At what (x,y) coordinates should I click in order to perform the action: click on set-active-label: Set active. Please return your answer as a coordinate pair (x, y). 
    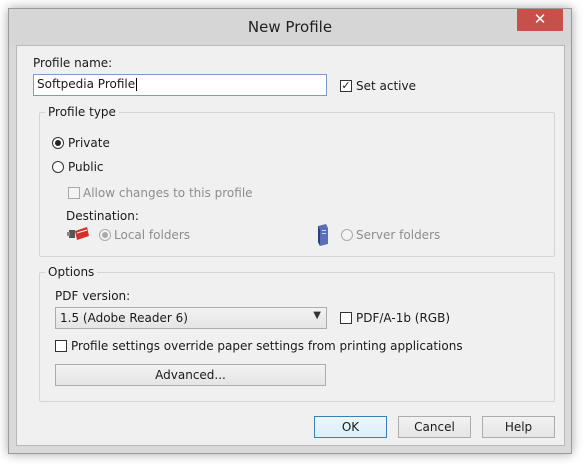
    Looking at the image, I should click on (386, 86).